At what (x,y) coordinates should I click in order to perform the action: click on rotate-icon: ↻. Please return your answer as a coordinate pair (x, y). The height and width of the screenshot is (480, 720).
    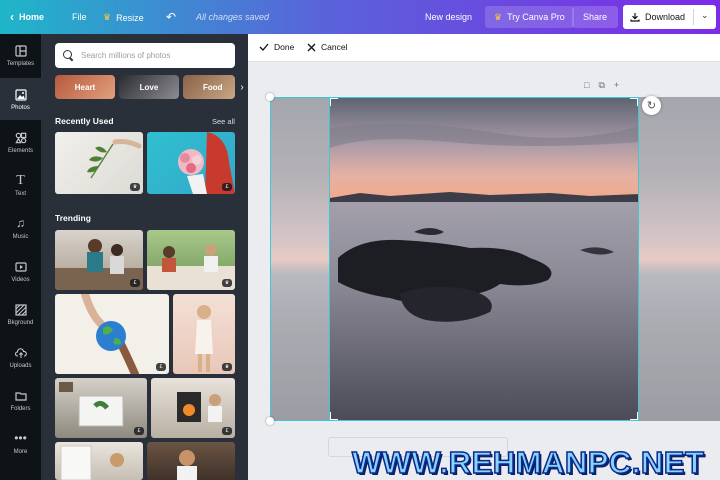
    Looking at the image, I should click on (651, 105).